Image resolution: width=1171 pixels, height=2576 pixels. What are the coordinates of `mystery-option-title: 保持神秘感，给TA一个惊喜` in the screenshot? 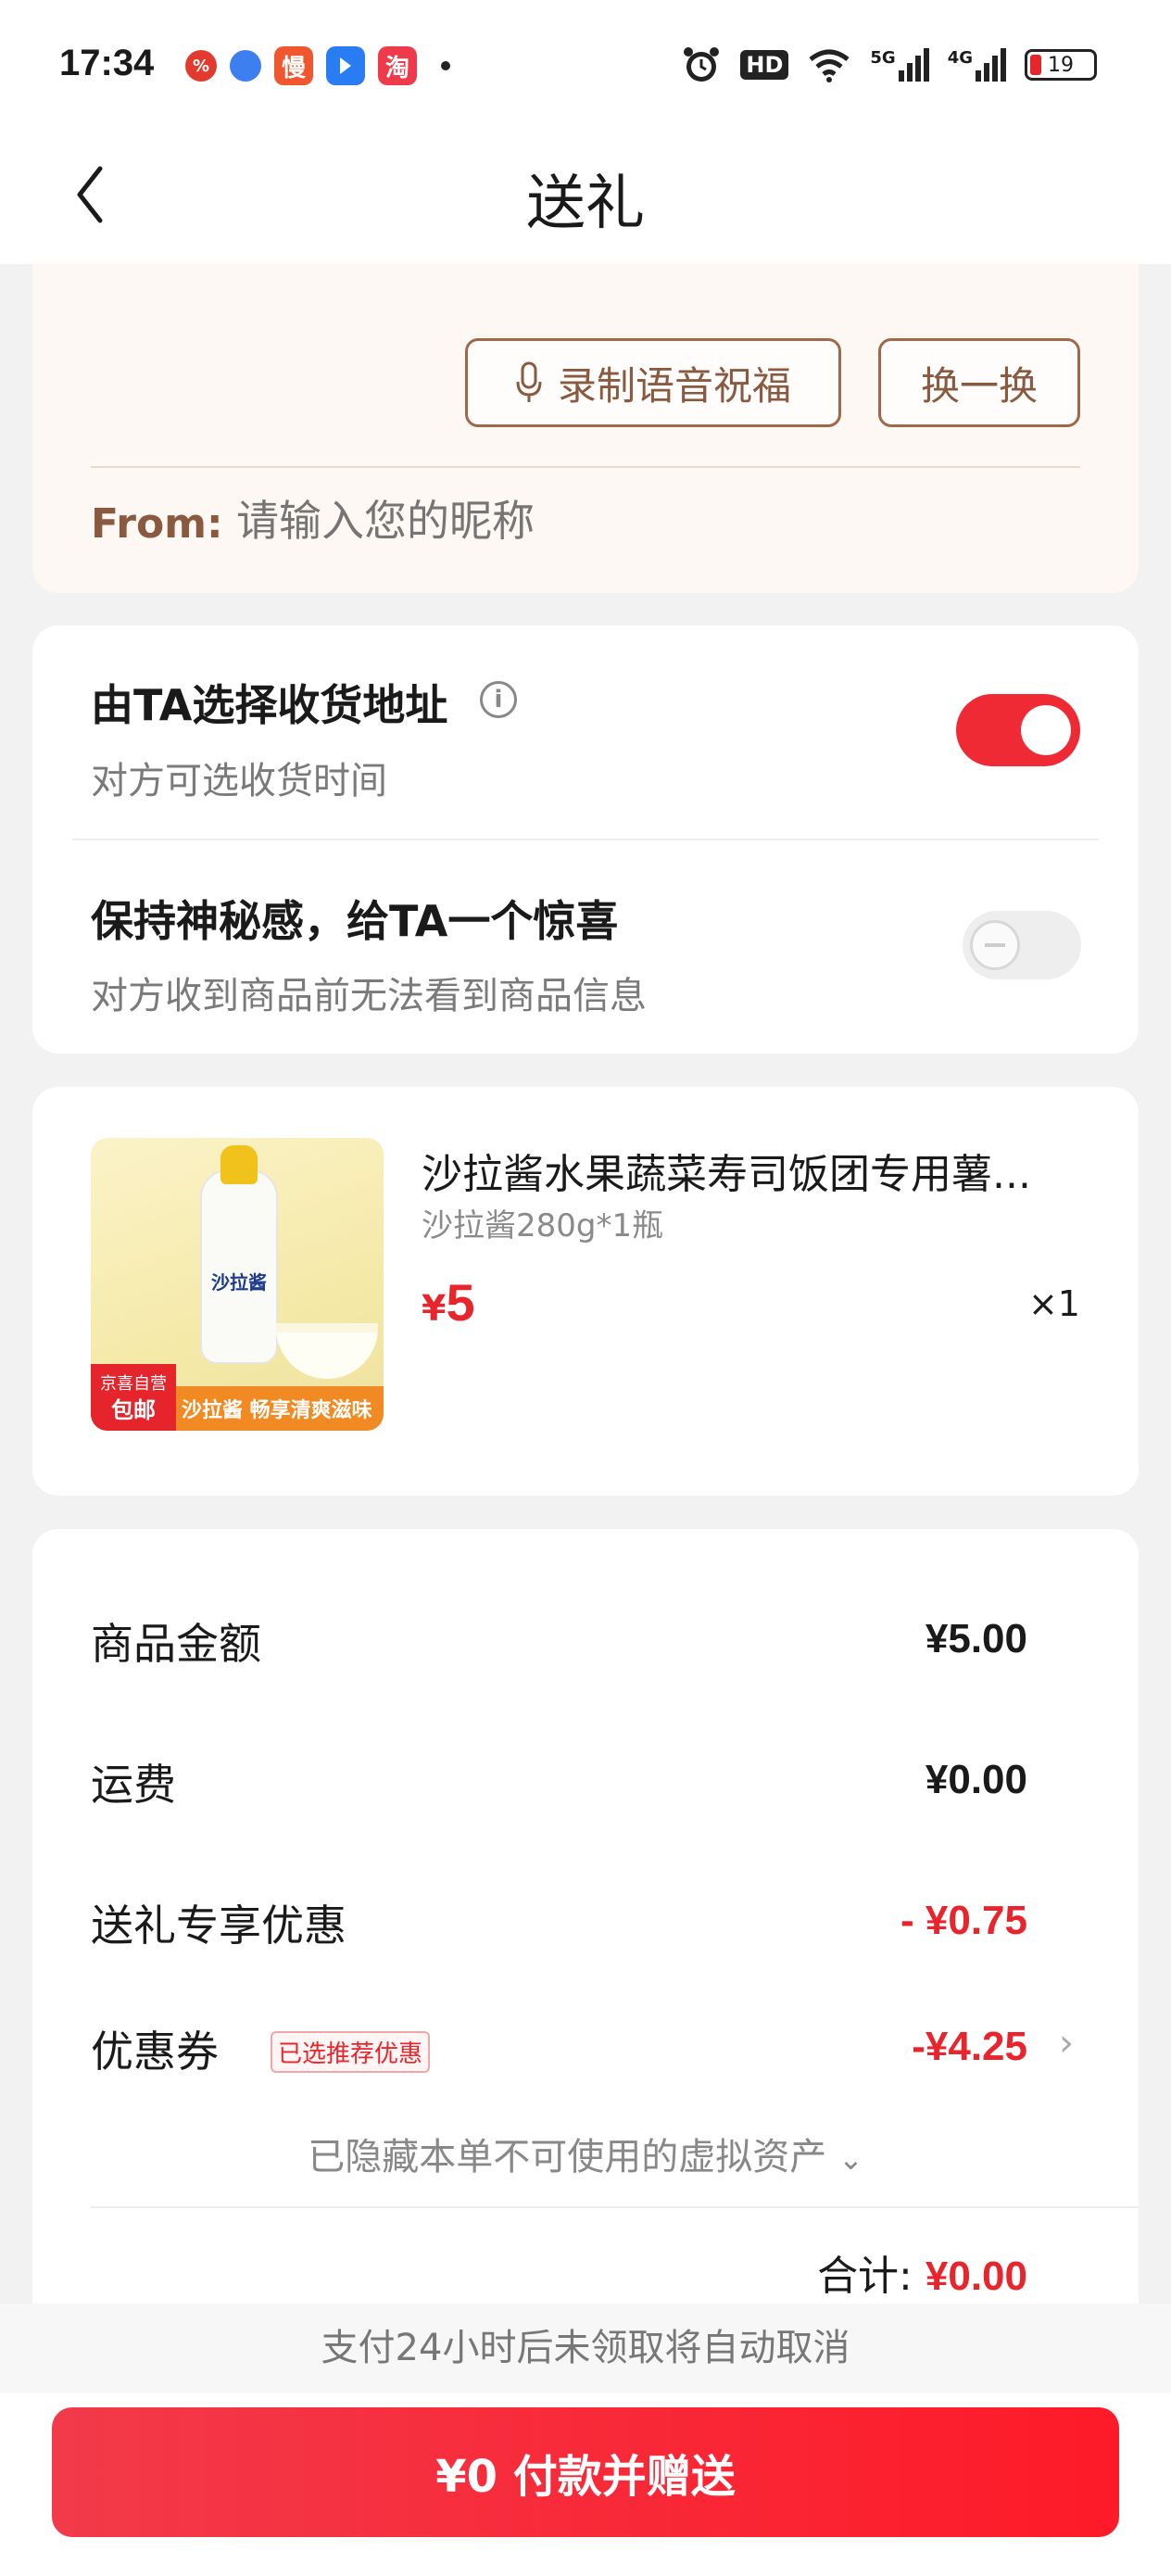 It's located at (355, 921).